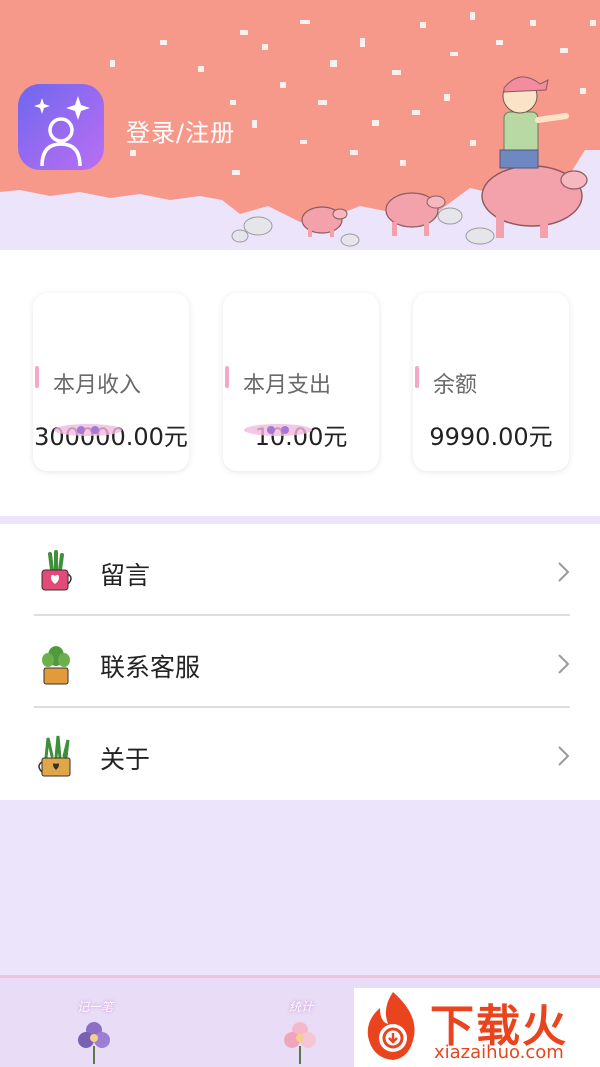 This screenshot has height=1067, width=600. Describe the element at coordinates (125, 759) in the screenshot. I see `menu-item-label: 关于` at that location.